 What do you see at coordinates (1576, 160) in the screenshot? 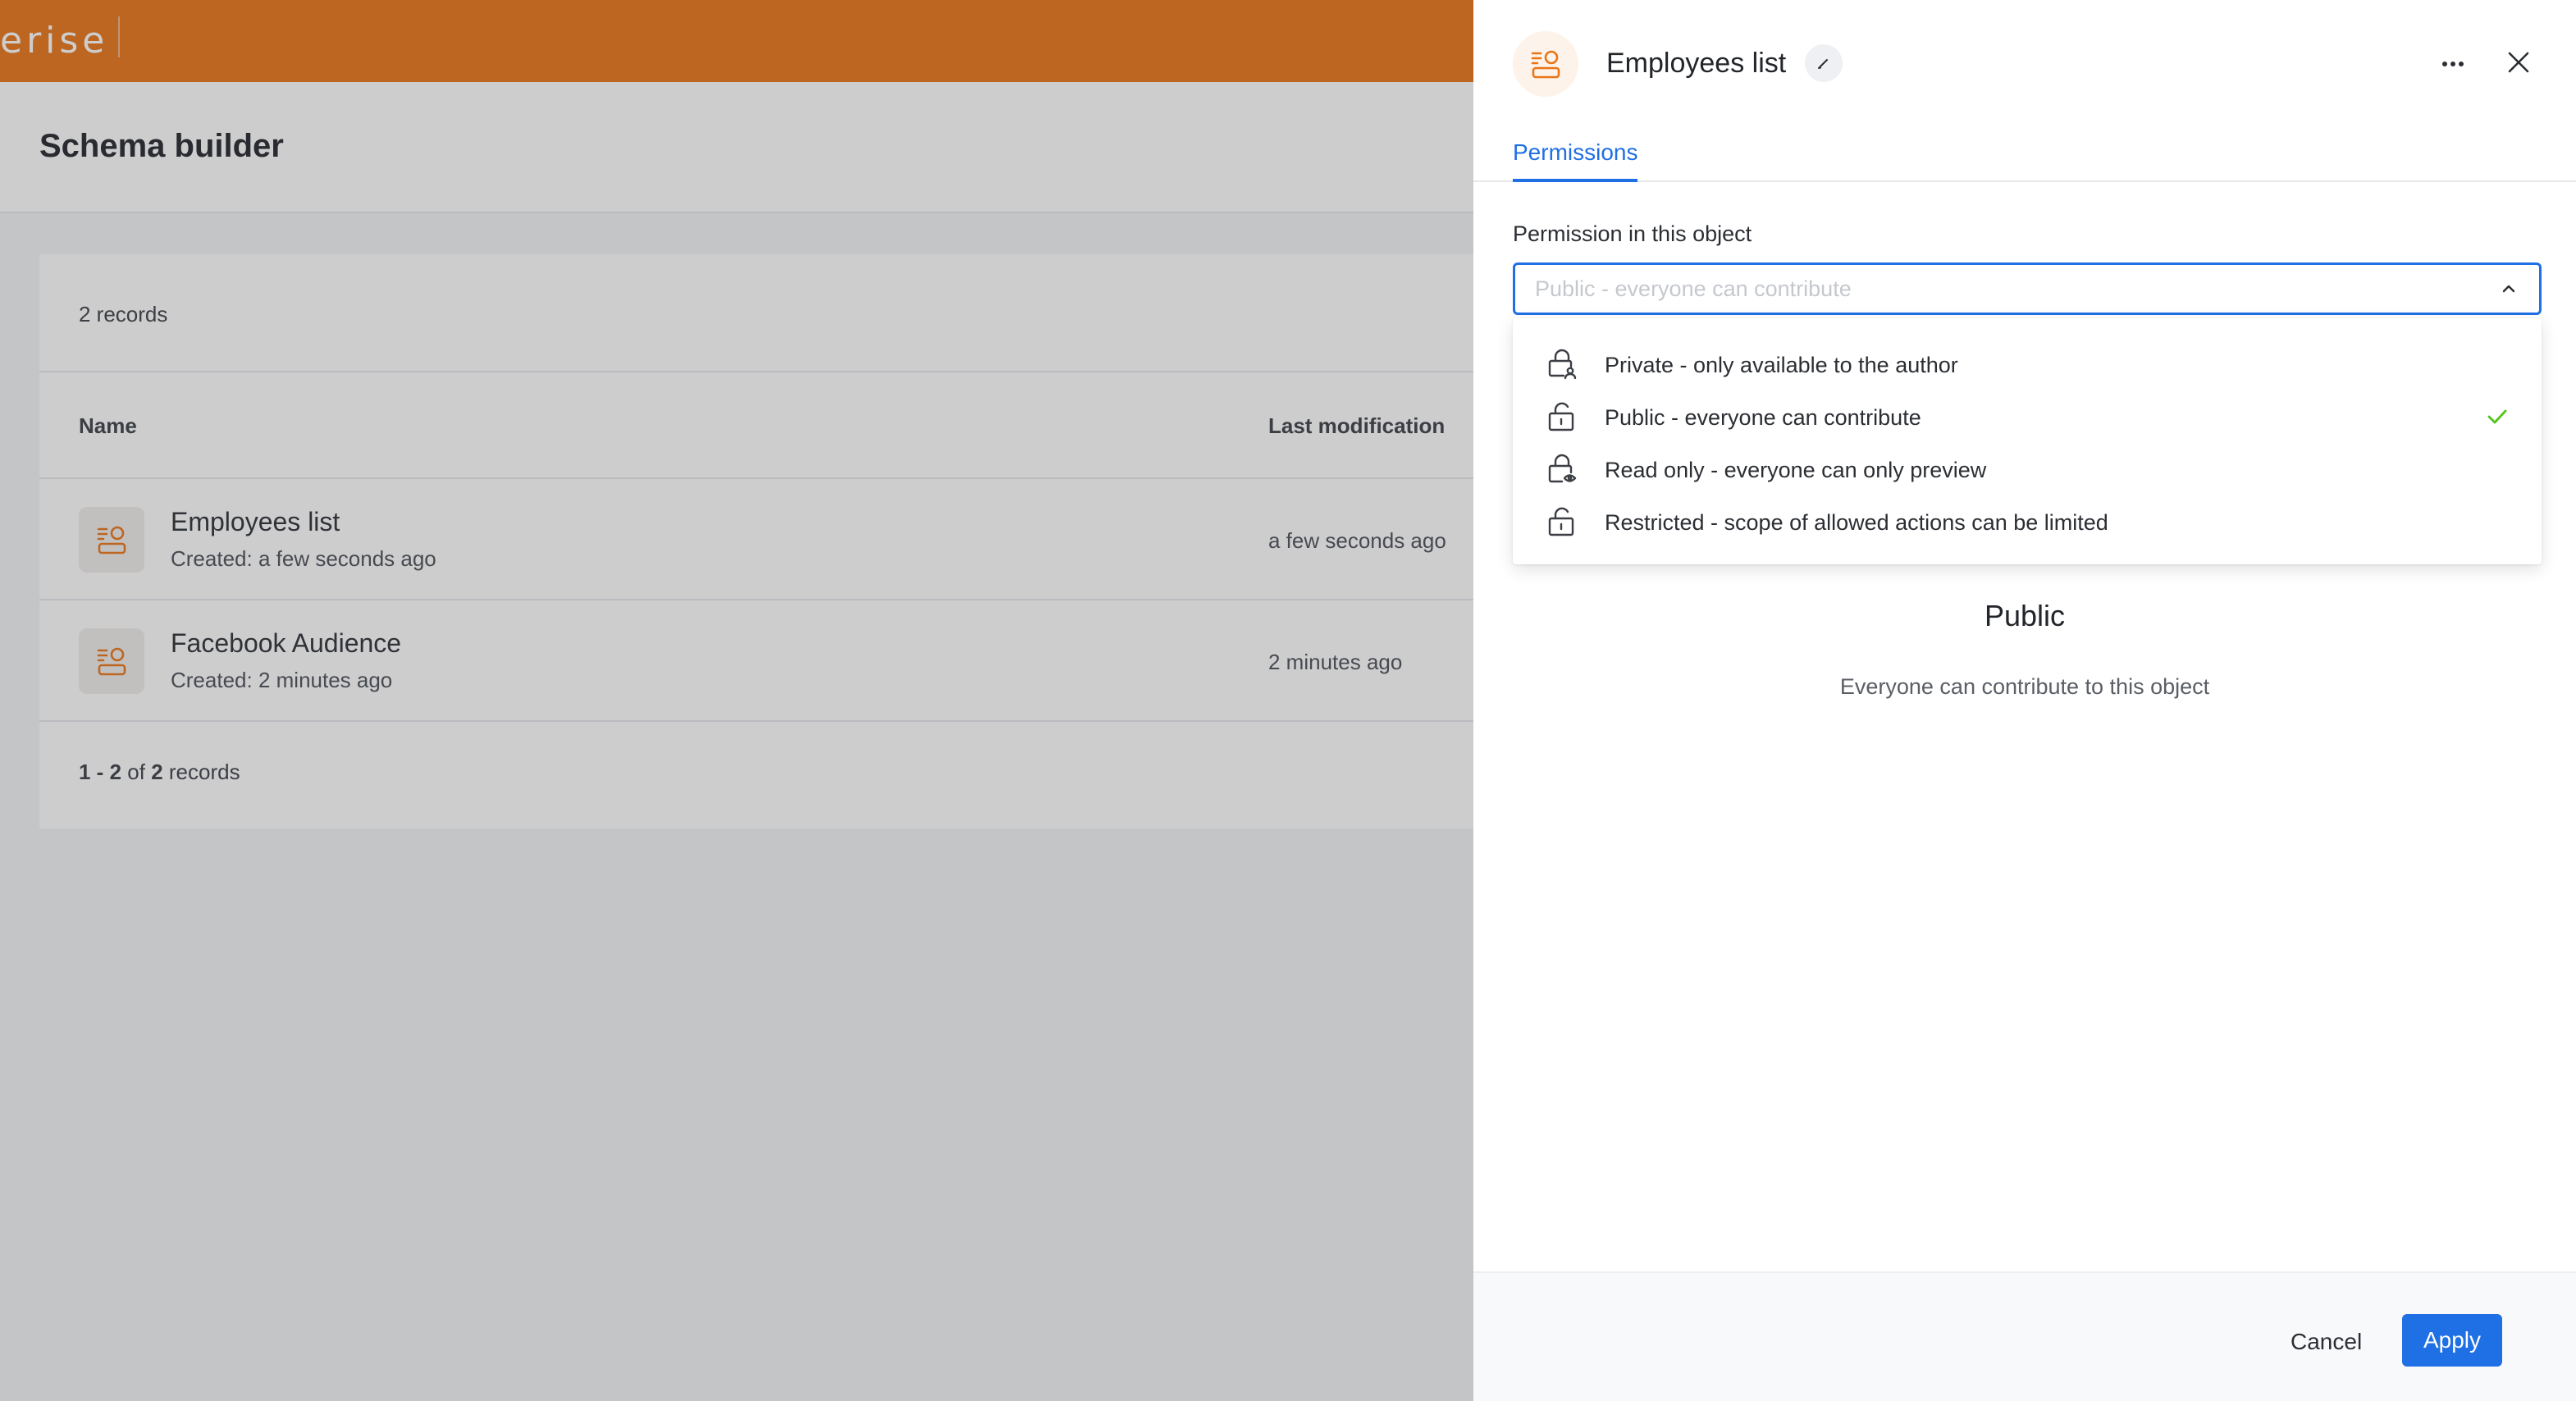
I see `tab-permissions: Permissions` at bounding box center [1576, 160].